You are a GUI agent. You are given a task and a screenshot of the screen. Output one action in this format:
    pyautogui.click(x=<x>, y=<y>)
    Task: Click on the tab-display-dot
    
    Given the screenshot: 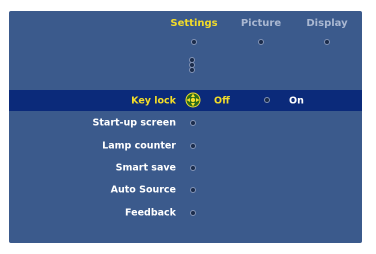 What is the action you would take?
    pyautogui.click(x=327, y=42)
    